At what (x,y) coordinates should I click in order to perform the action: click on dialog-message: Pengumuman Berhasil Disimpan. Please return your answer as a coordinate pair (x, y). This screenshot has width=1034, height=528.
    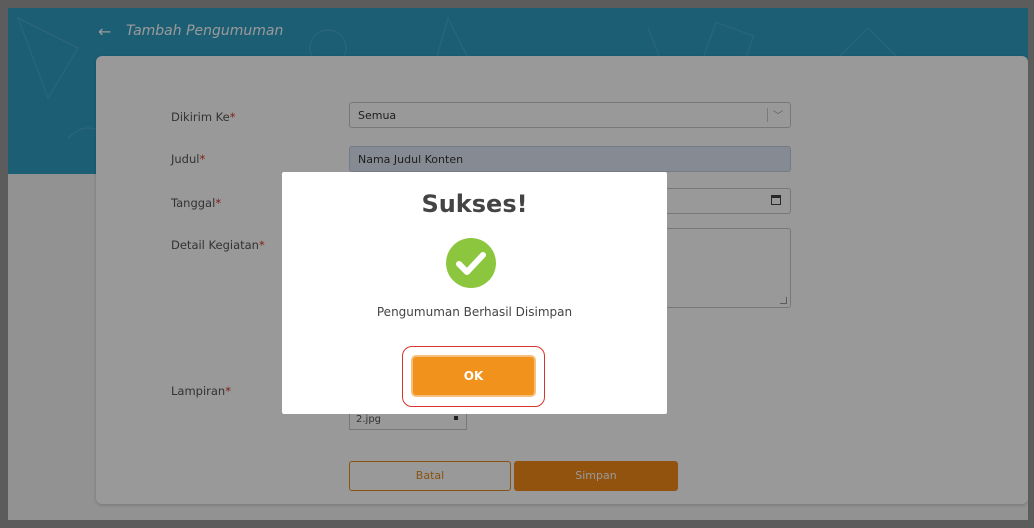
    Looking at the image, I should click on (474, 312).